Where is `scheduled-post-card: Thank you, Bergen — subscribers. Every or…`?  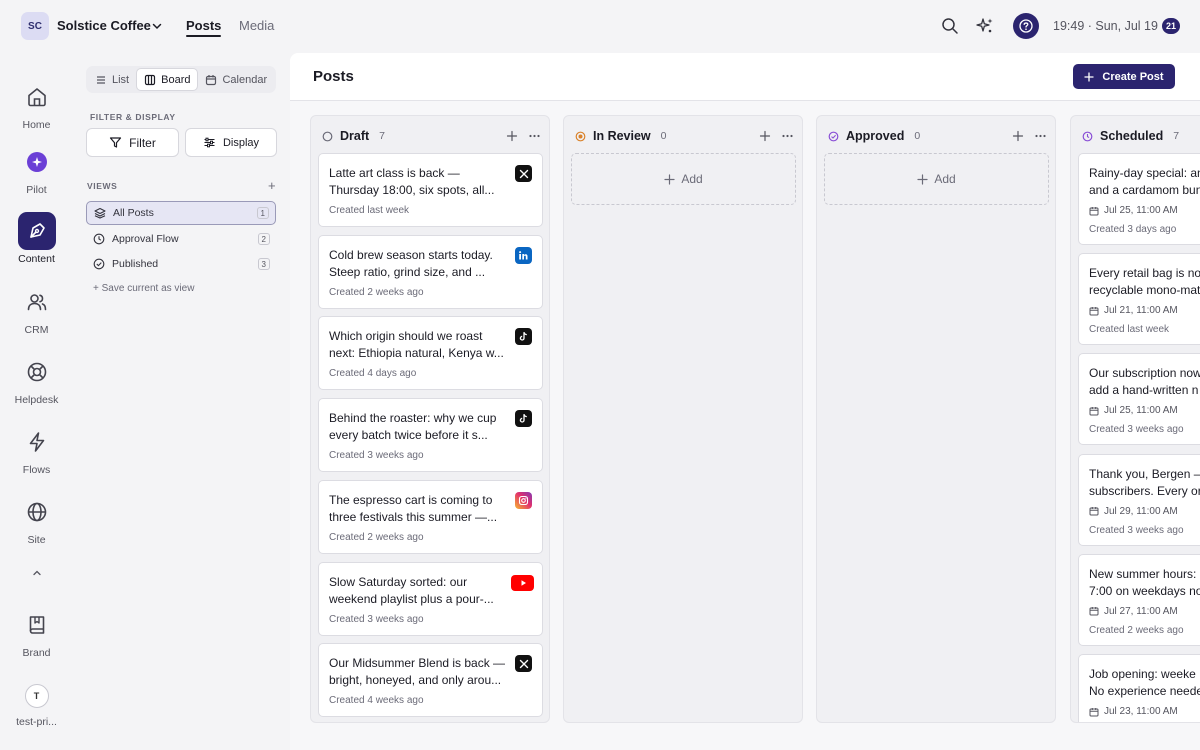 scheduled-post-card: Thank you, Bergen — subscribers. Every or… is located at coordinates (1139, 499).